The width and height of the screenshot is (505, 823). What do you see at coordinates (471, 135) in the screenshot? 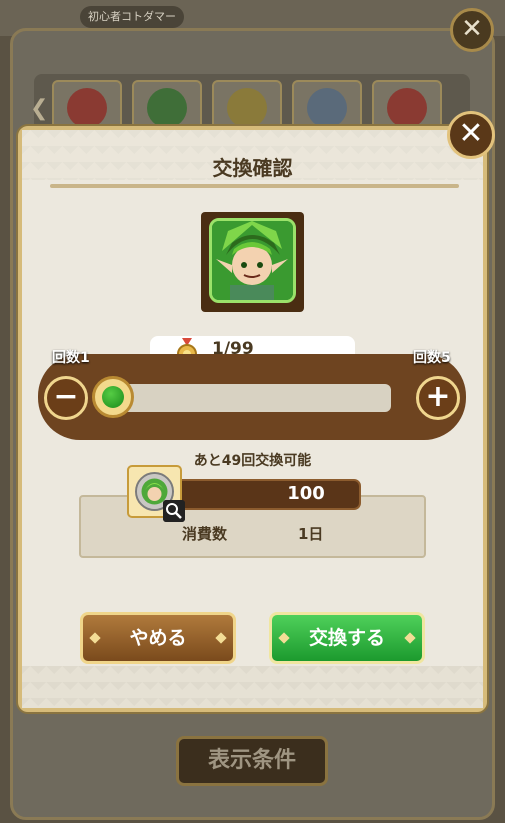
I see `close-button: ✕` at bounding box center [471, 135].